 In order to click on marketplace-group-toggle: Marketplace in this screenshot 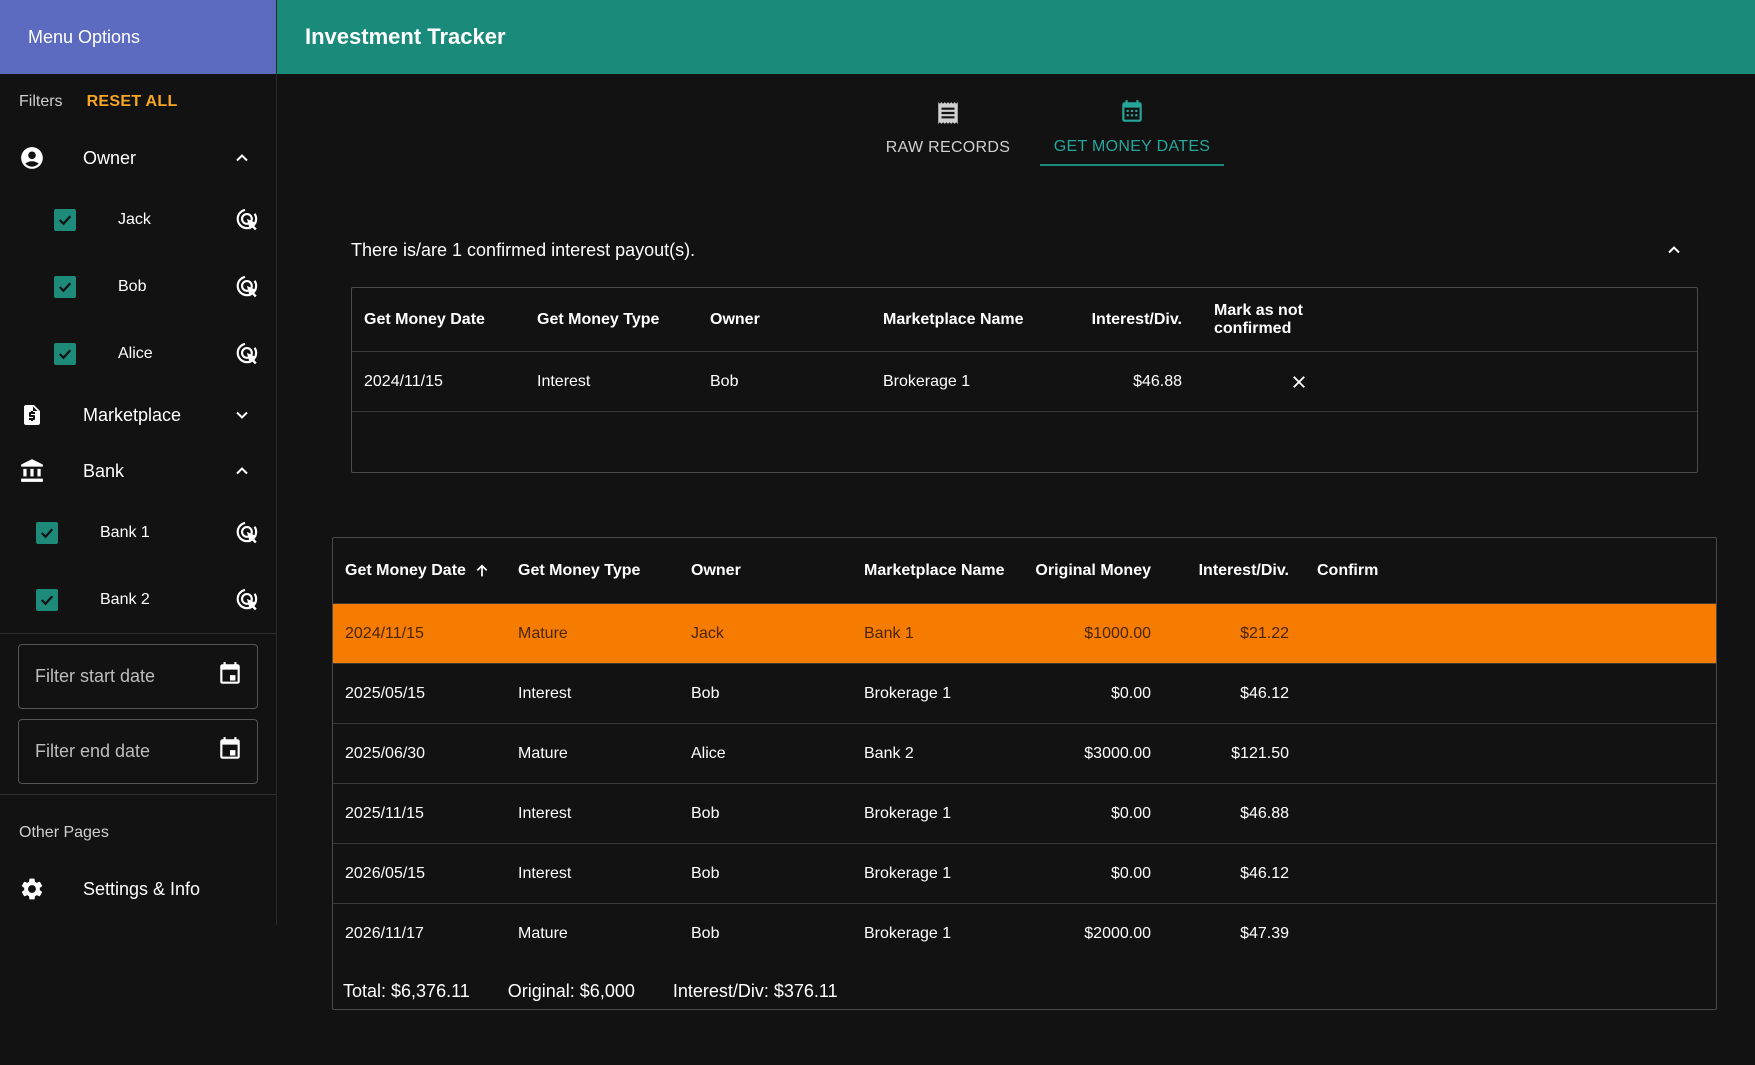, I will do `click(138, 415)`.